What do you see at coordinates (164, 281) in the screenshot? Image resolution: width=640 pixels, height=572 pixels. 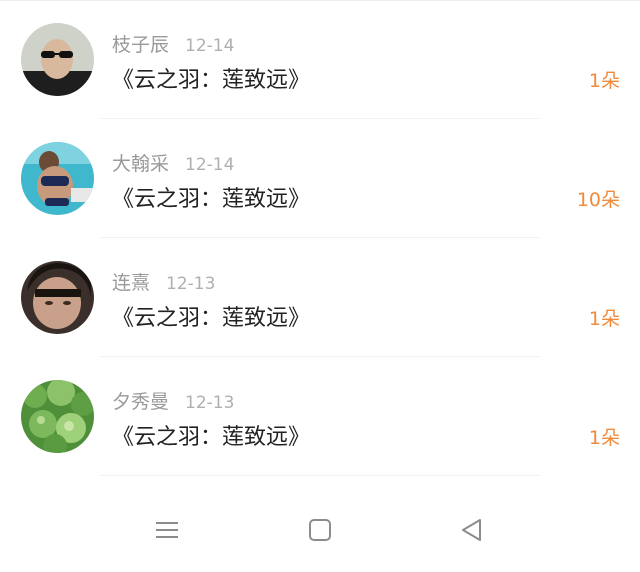 I see `item-meta: 连熹 12-13` at bounding box center [164, 281].